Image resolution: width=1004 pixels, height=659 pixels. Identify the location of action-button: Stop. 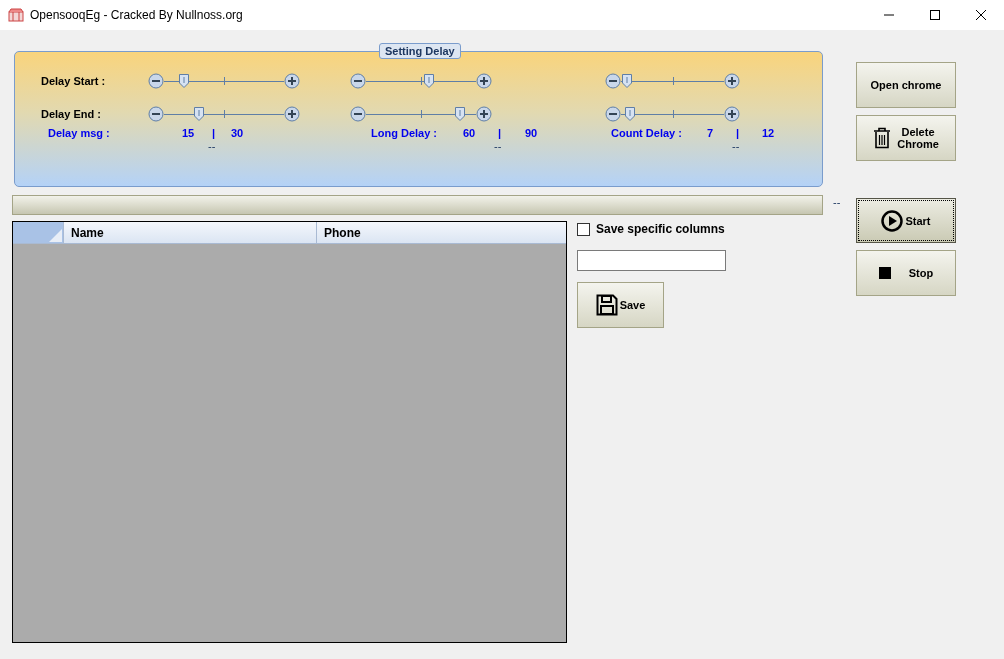
(906, 273).